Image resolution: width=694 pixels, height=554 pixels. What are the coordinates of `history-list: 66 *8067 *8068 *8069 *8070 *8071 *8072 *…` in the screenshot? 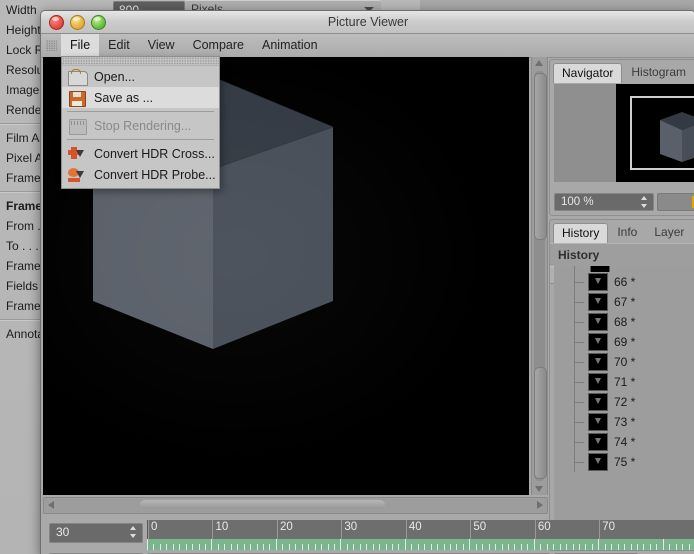 It's located at (624, 398).